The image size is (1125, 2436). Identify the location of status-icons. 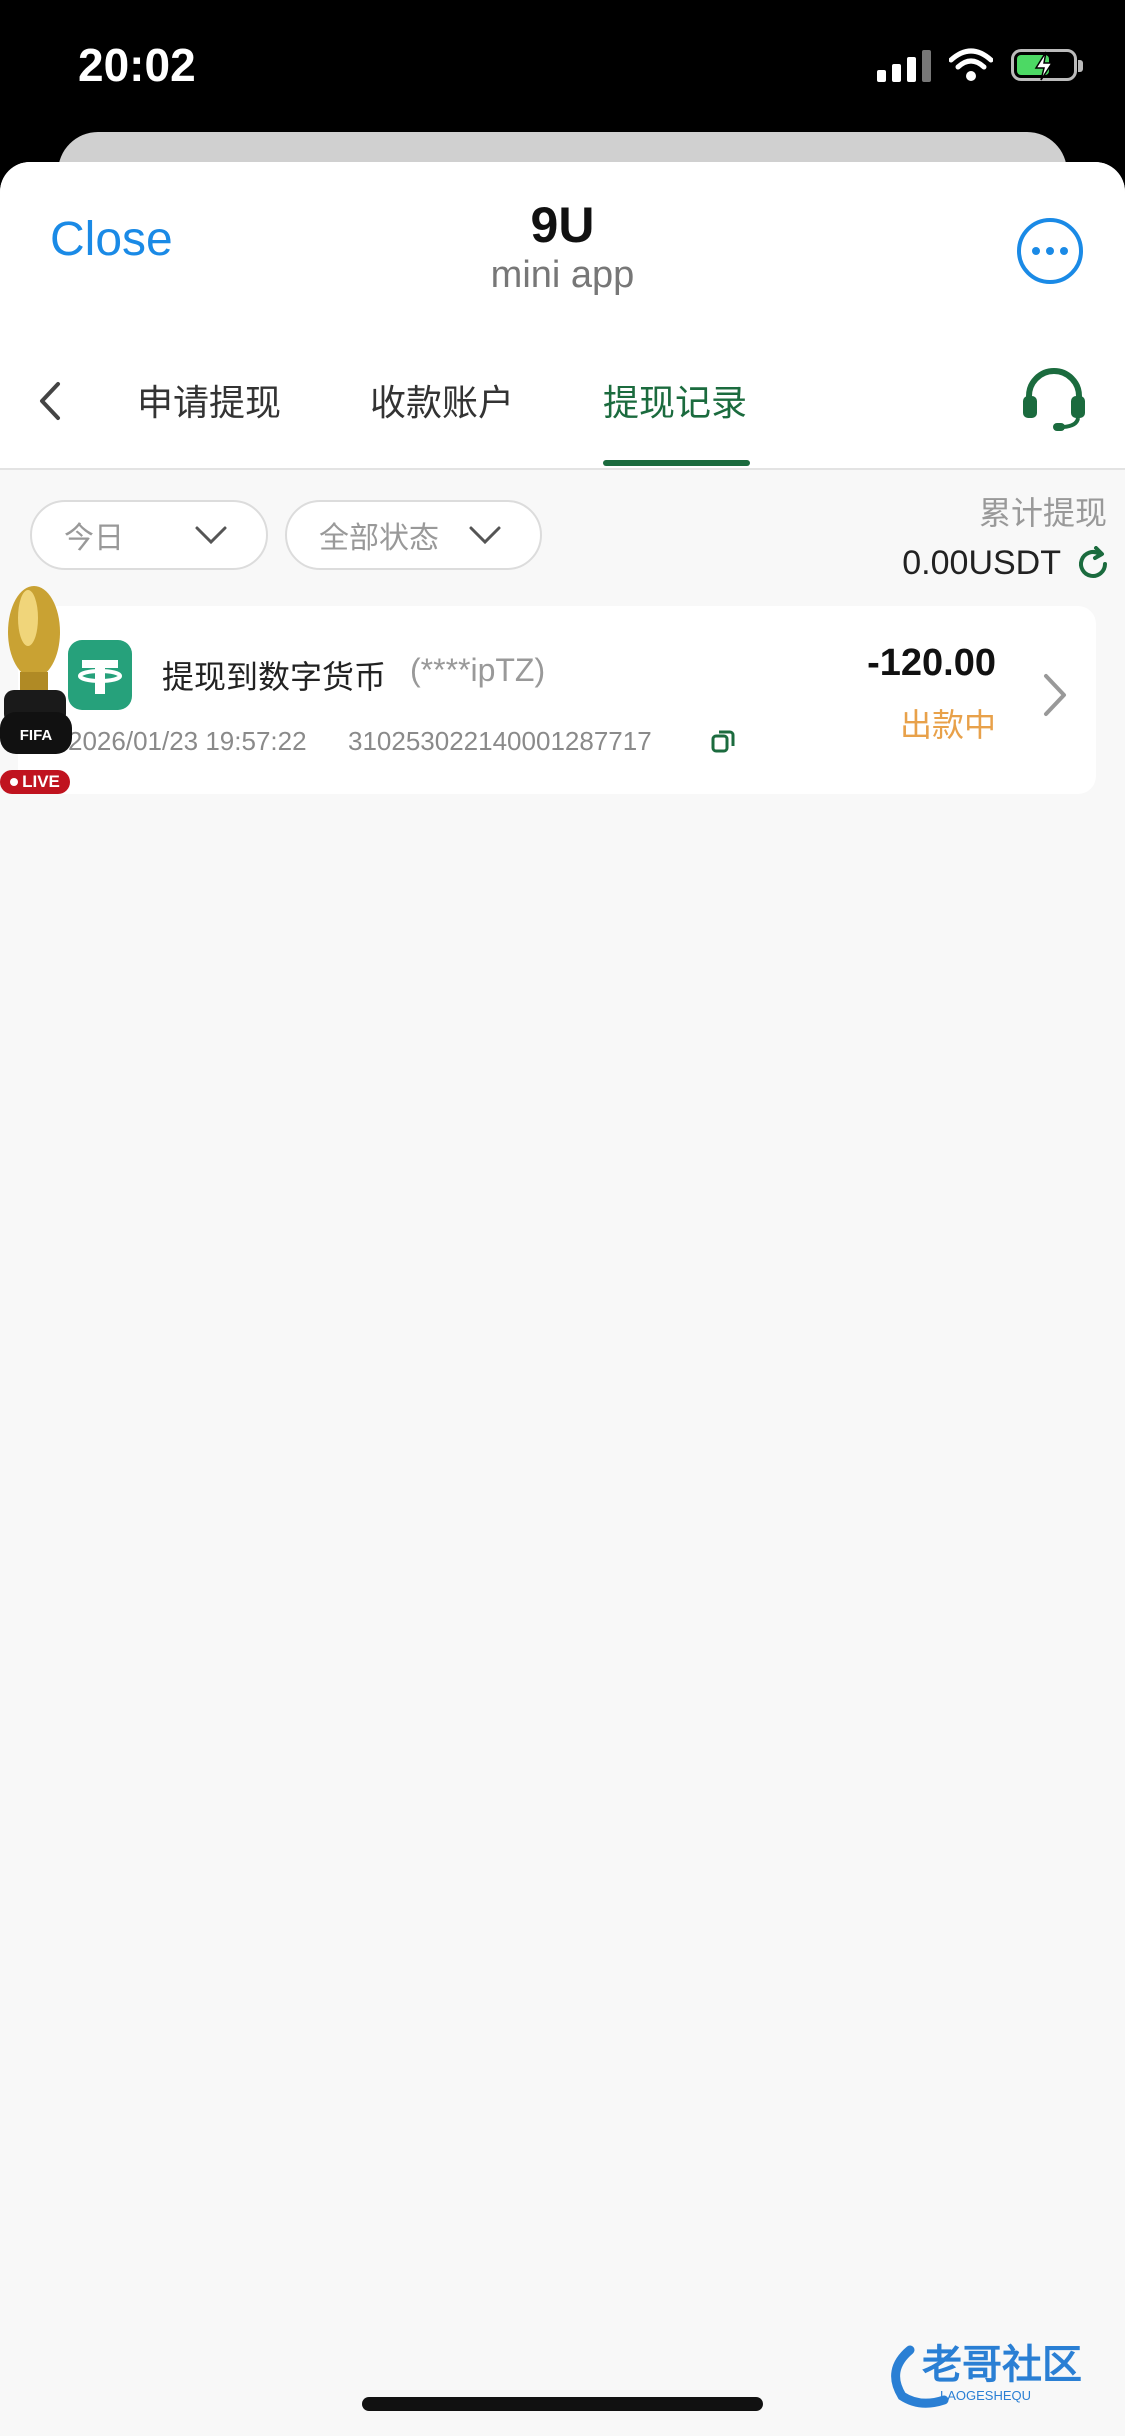
(980, 65).